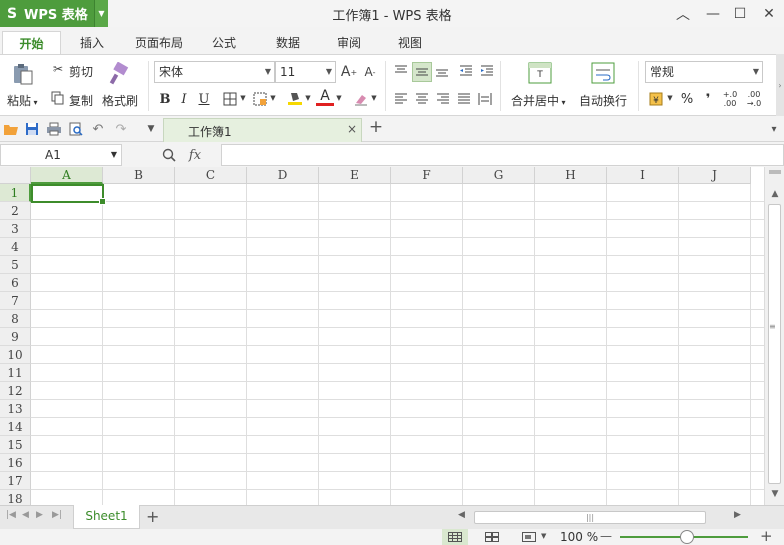 The image size is (784, 545). Describe the element at coordinates (11, 515) in the screenshot. I see `first-sheet-icon: |◀` at that location.